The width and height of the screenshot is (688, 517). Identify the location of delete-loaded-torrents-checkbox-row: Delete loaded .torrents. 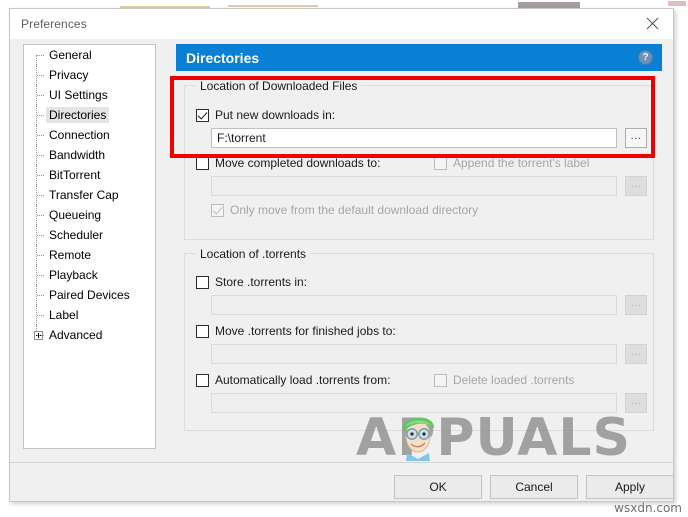
(504, 380).